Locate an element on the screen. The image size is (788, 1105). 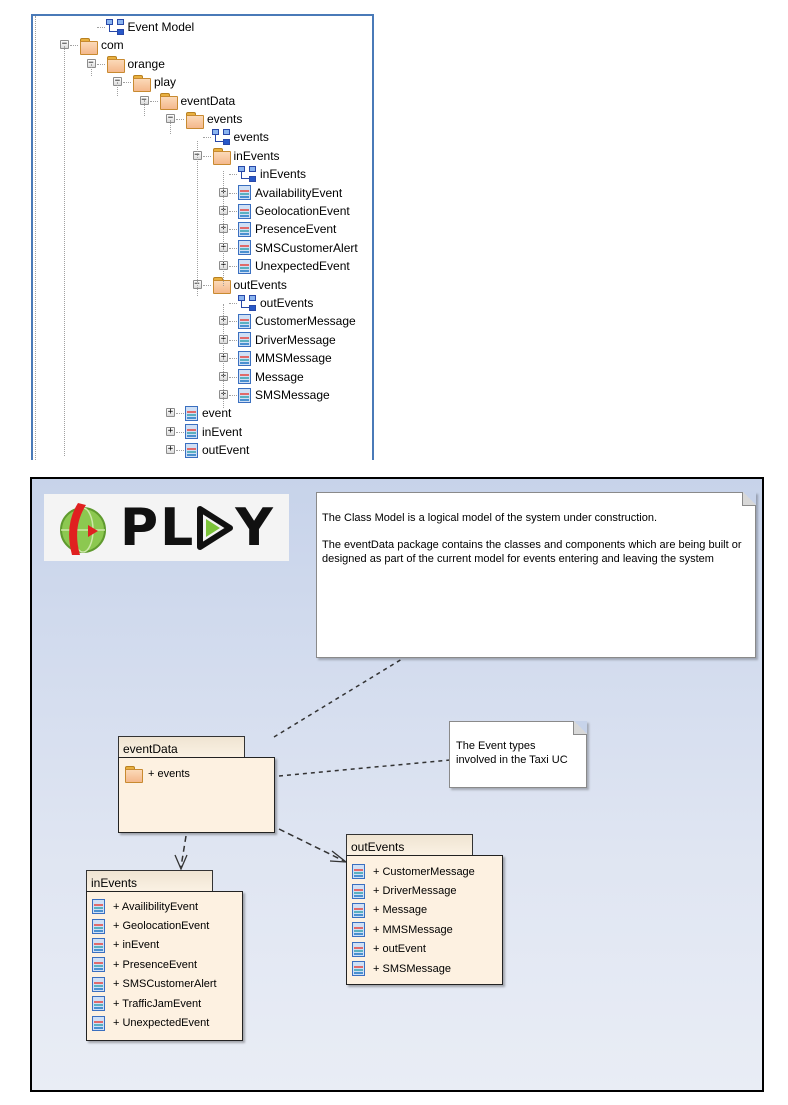
package-item: + DriverMessage is located at coordinates (424, 890).